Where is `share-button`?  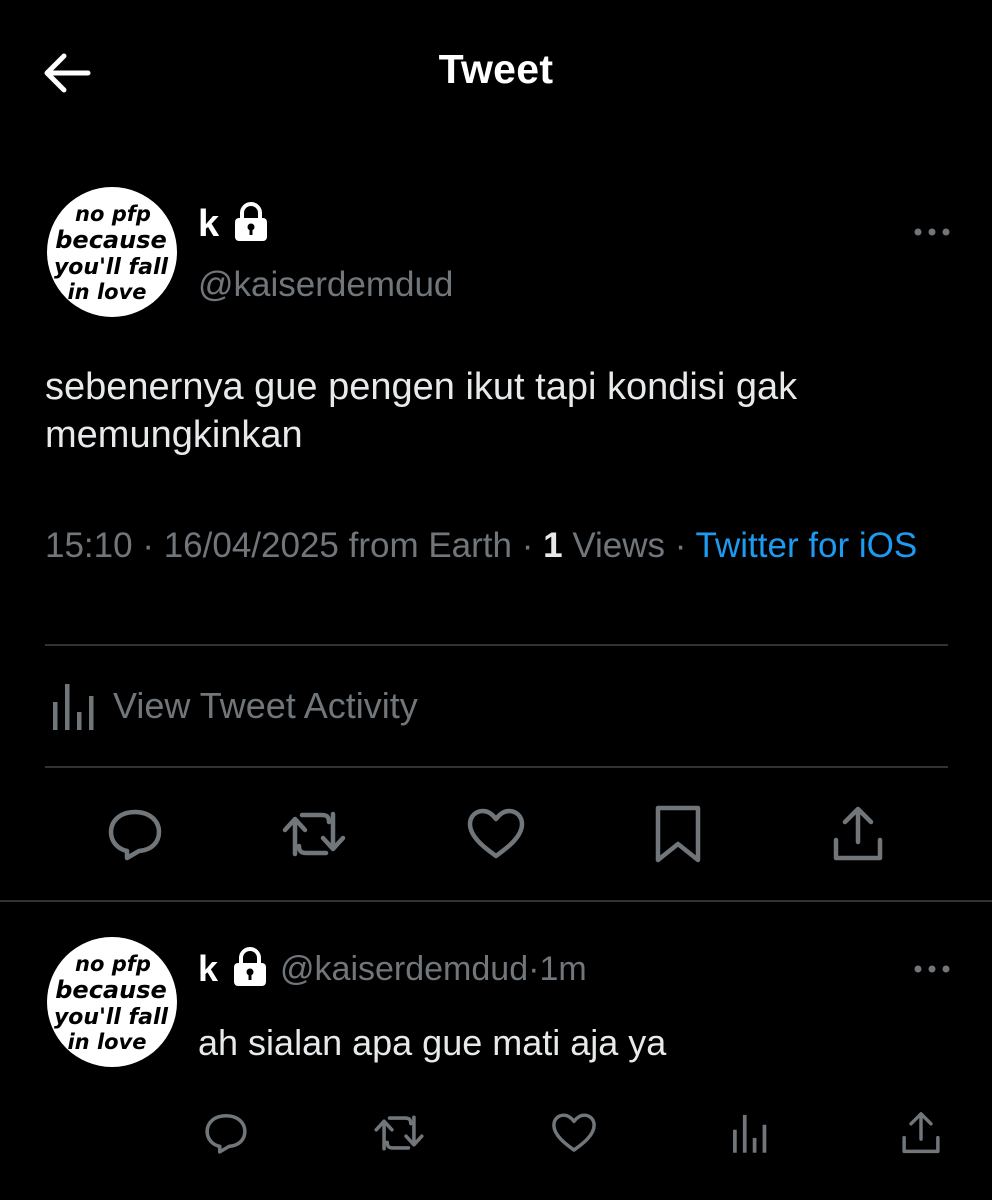 share-button is located at coordinates (858, 834).